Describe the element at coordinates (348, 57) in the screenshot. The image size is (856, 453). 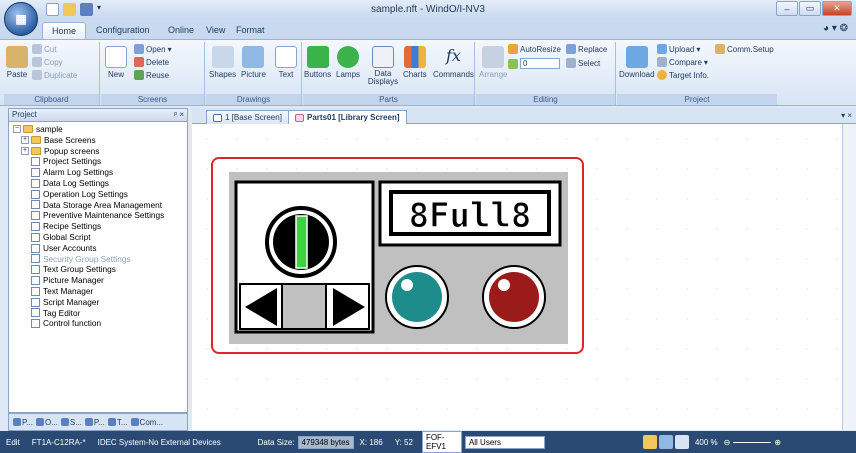
I see `lamp-icon` at that location.